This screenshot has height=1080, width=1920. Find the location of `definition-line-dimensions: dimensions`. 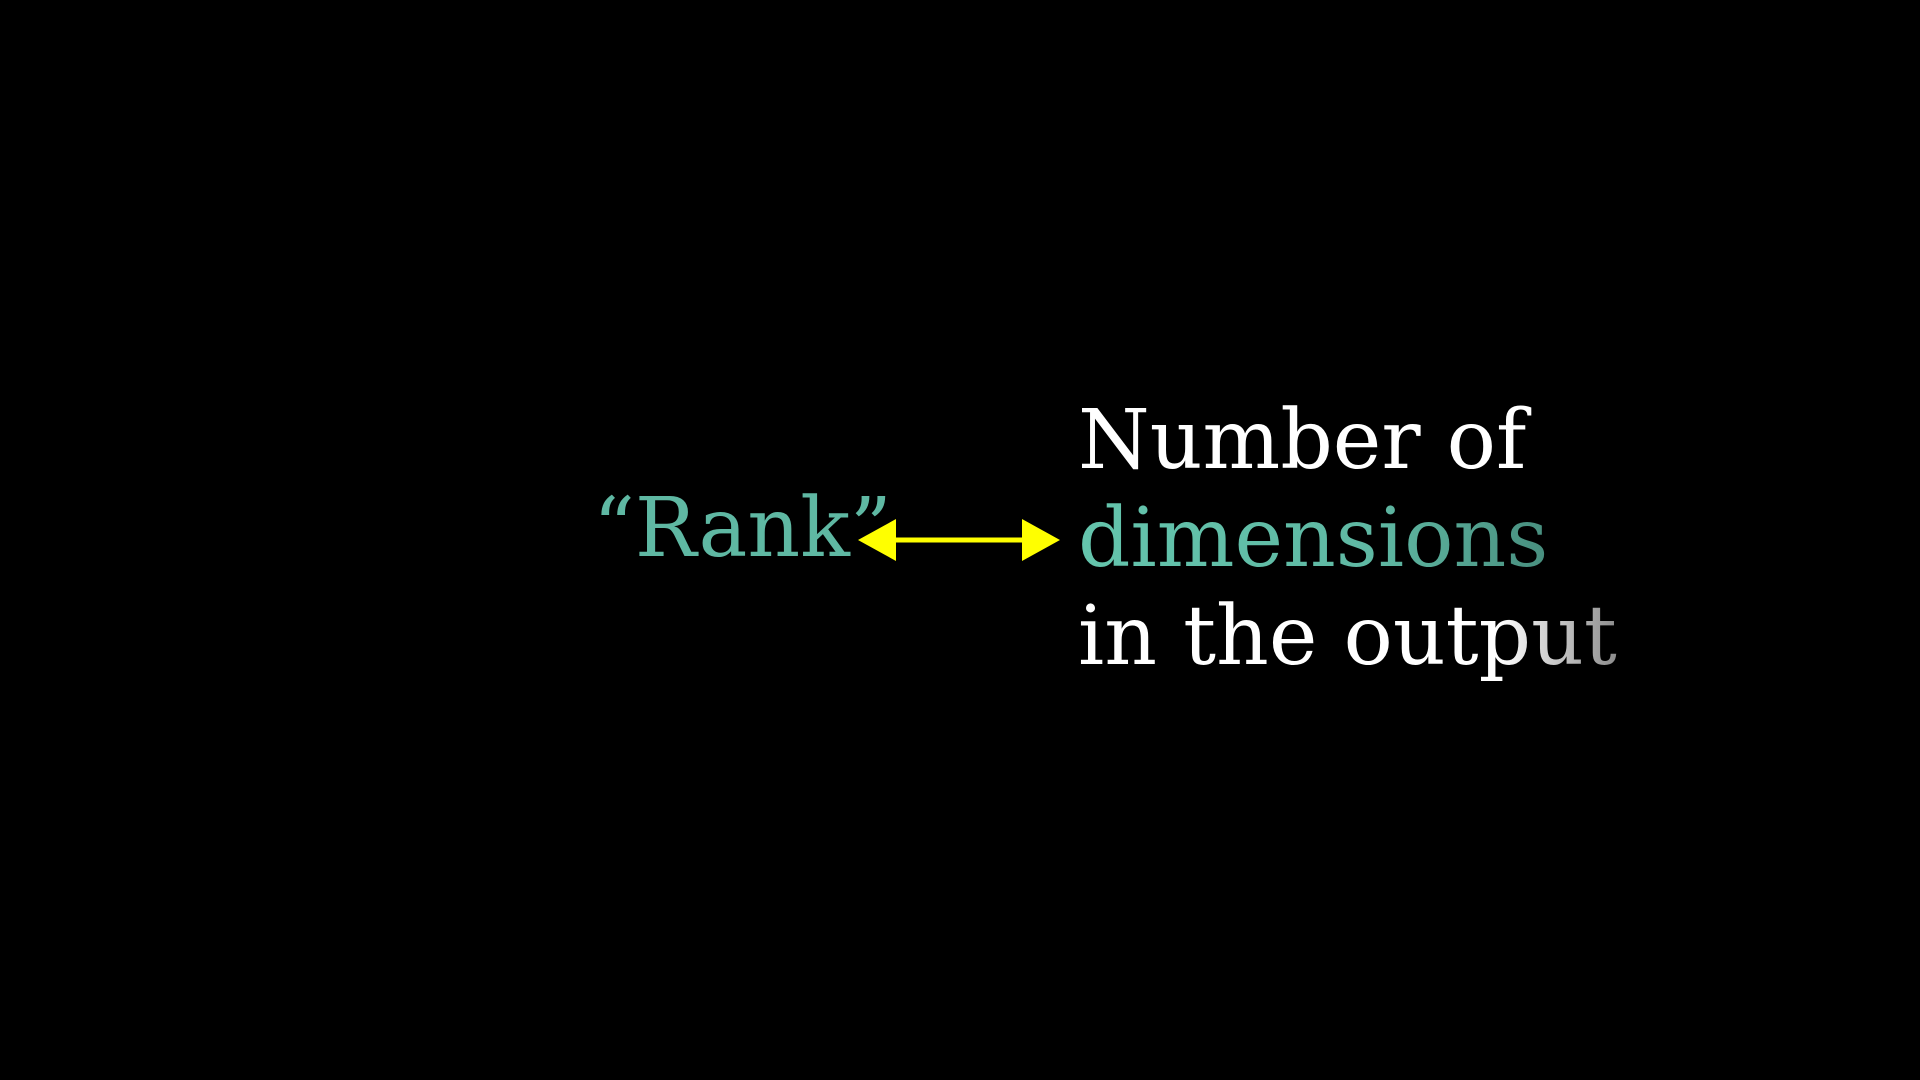

definition-line-dimensions: dimensions is located at coordinates (1347, 539).